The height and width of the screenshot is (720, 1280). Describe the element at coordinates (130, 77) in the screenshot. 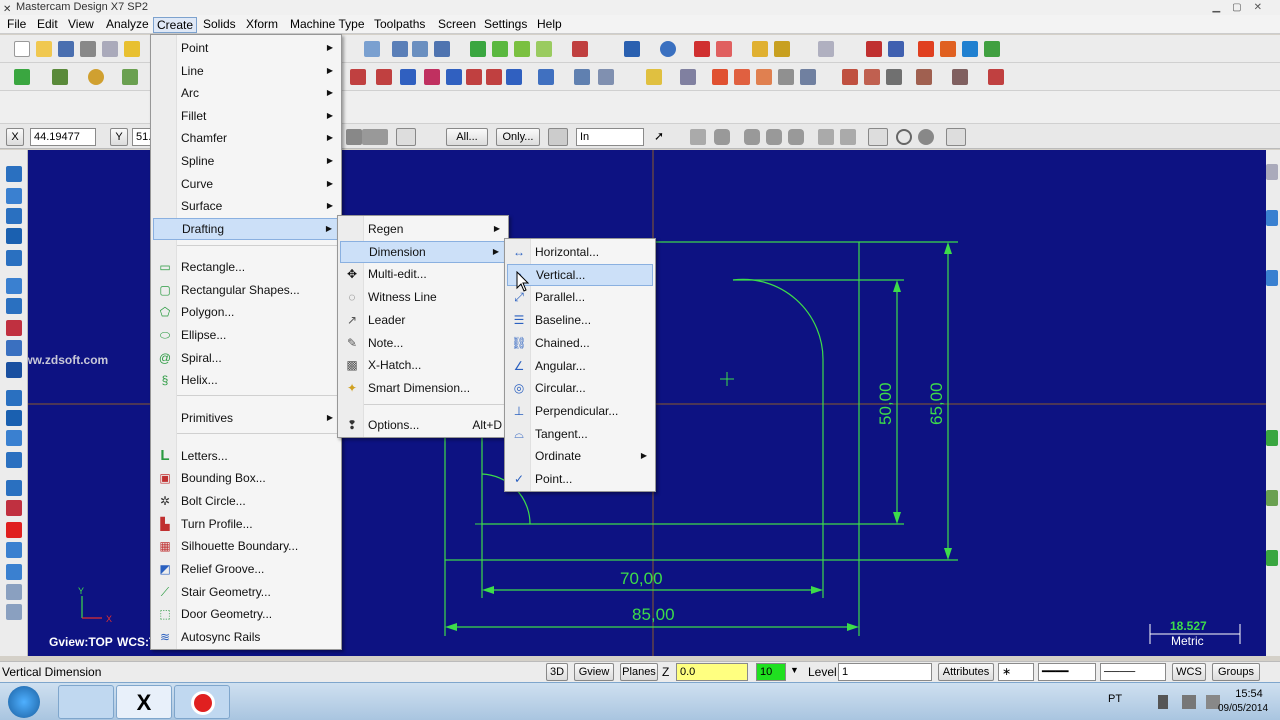

I see `fillet-create-icon` at that location.